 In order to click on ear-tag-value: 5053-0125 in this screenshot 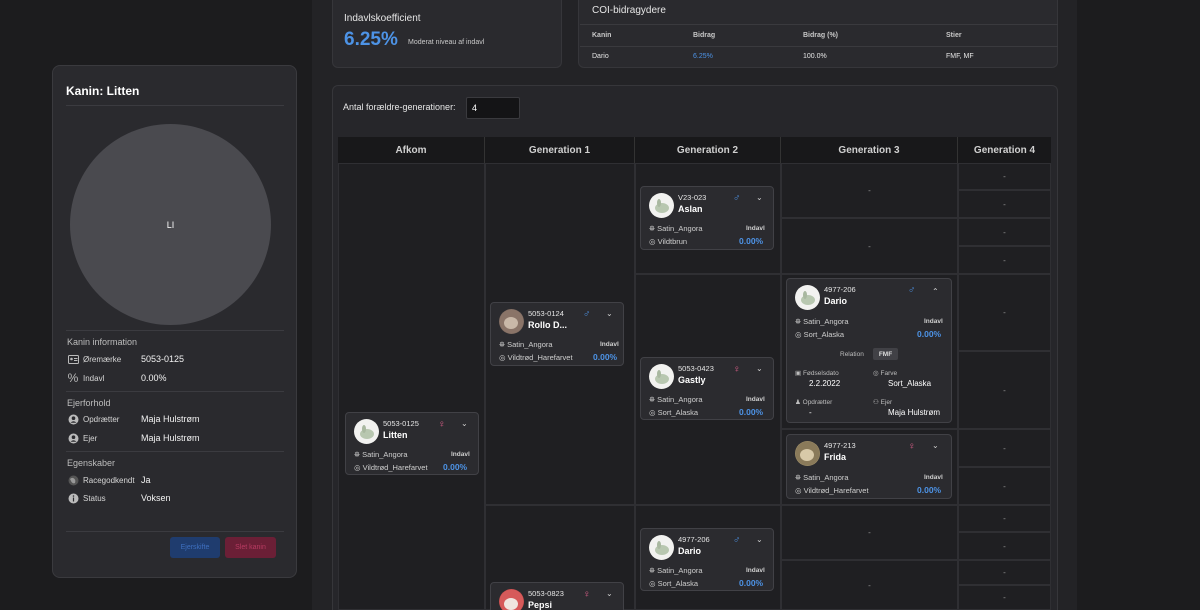, I will do `click(163, 359)`.